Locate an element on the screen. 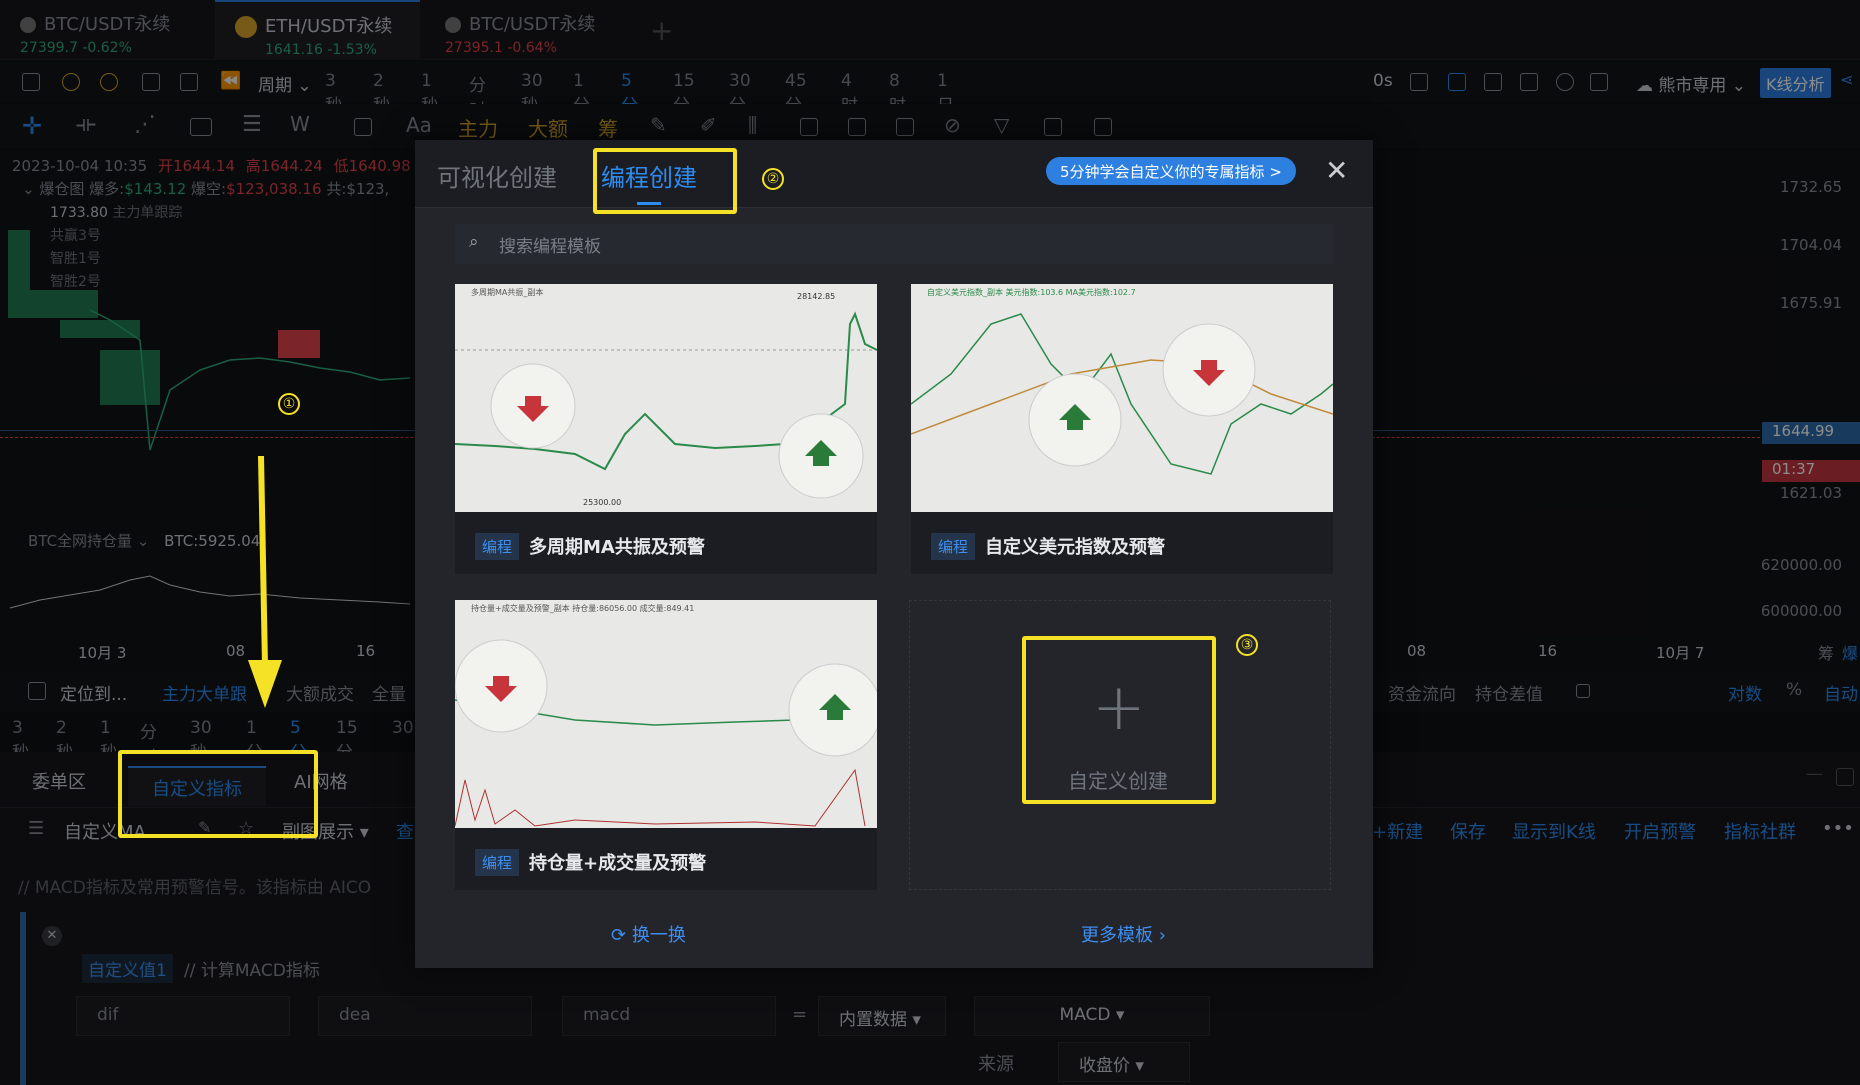 The image size is (1860, 1085). search-icon: ⌕ is located at coordinates (474, 242).